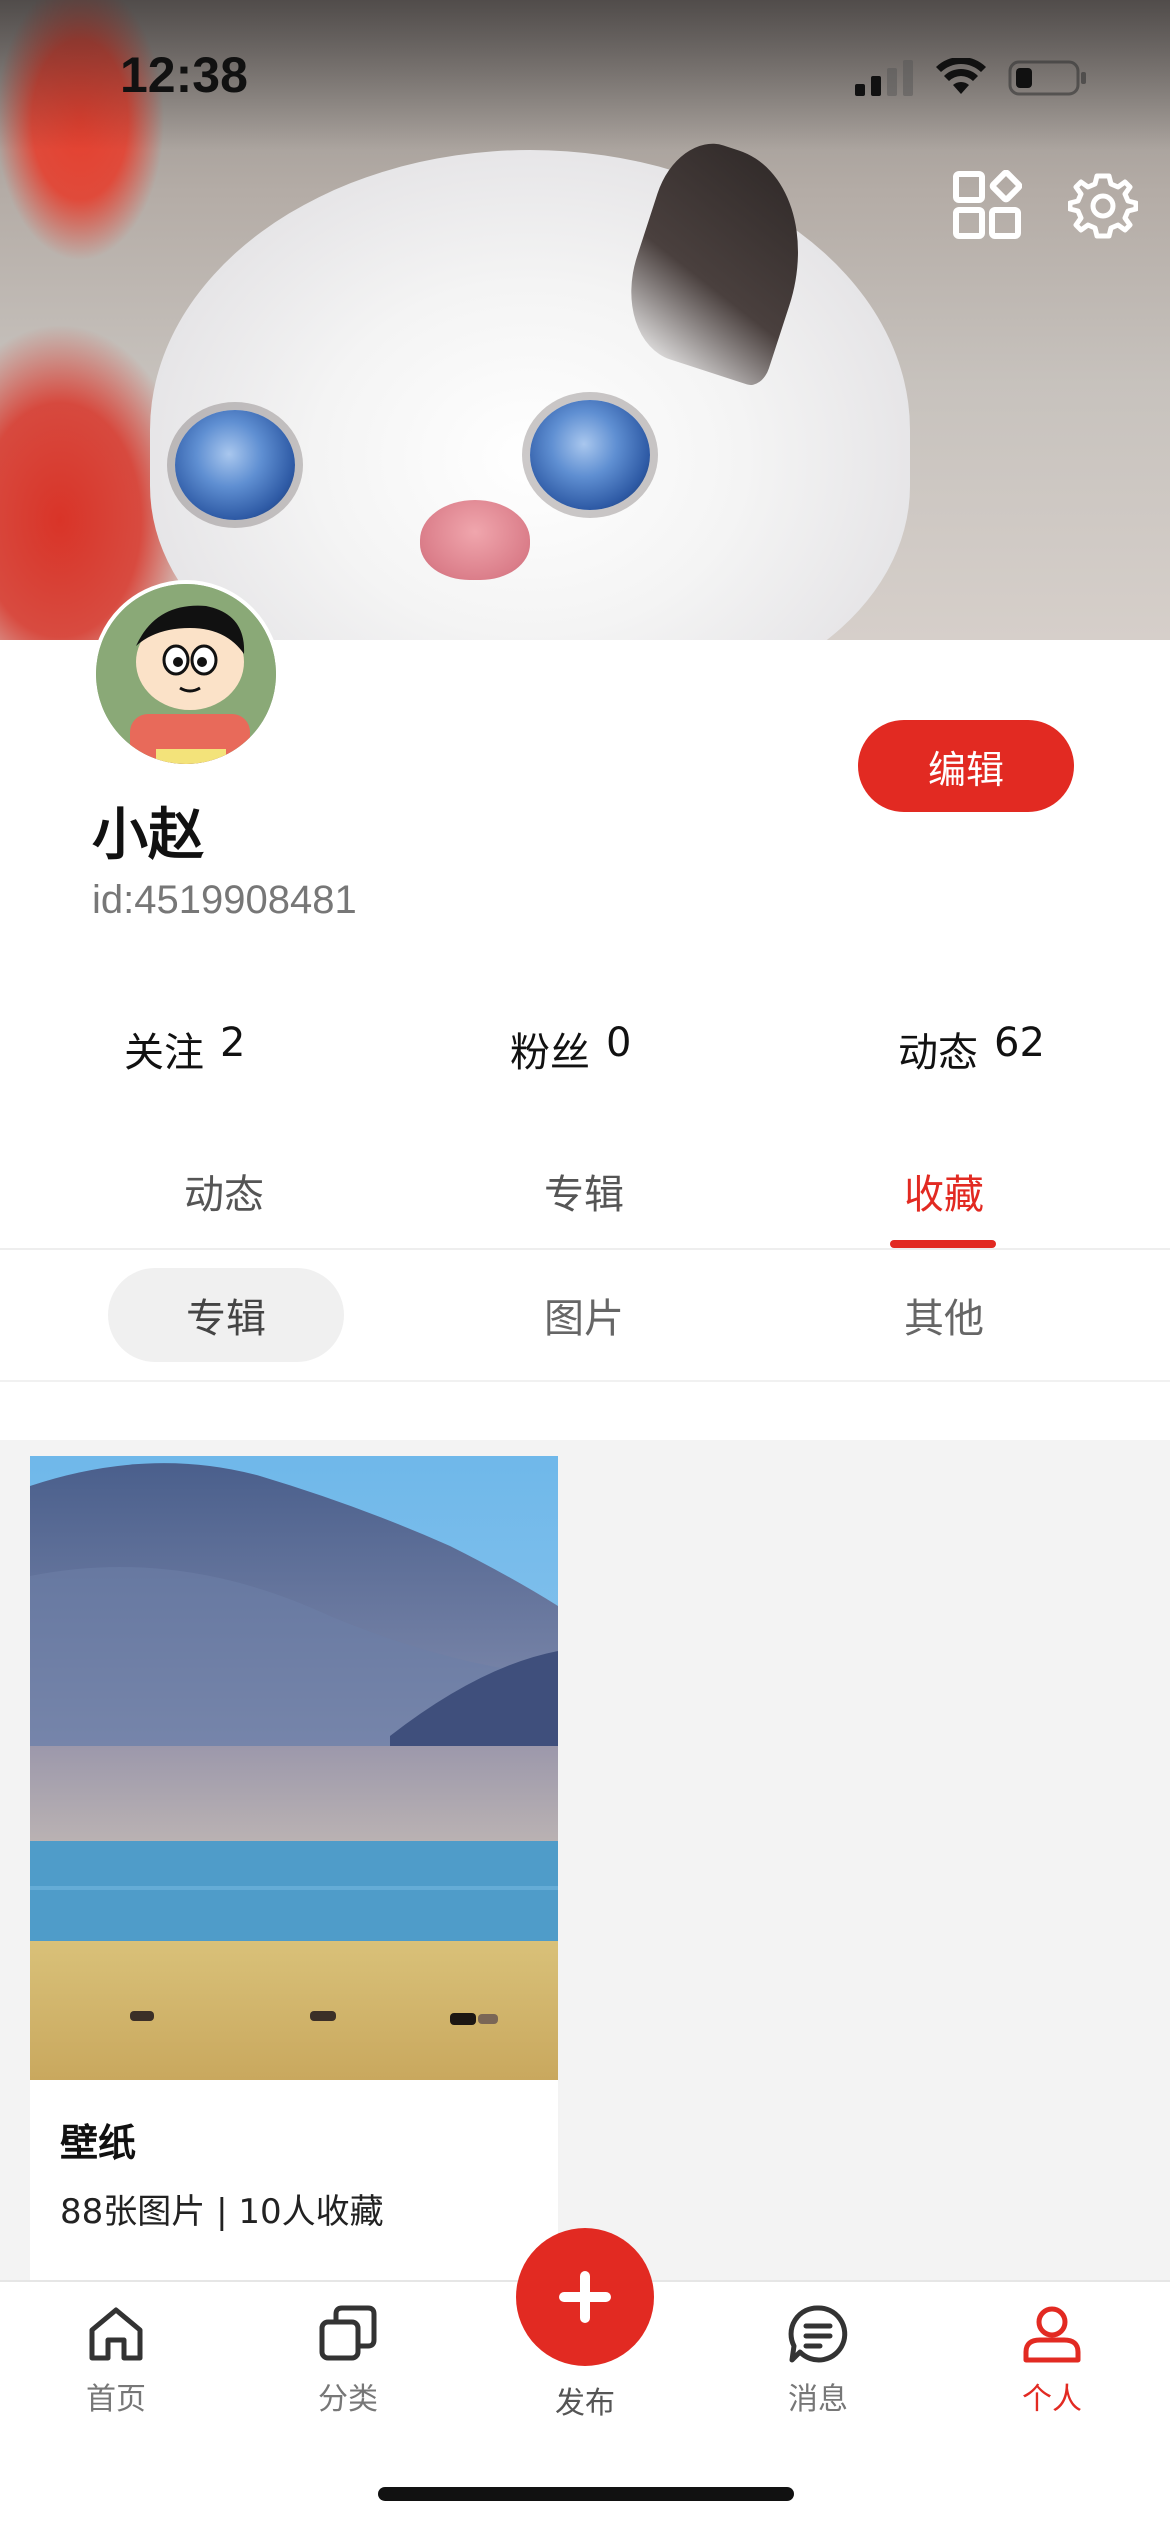 Image resolution: width=1170 pixels, height=2532 pixels. I want to click on stat-value: 62, so click(1019, 1043).